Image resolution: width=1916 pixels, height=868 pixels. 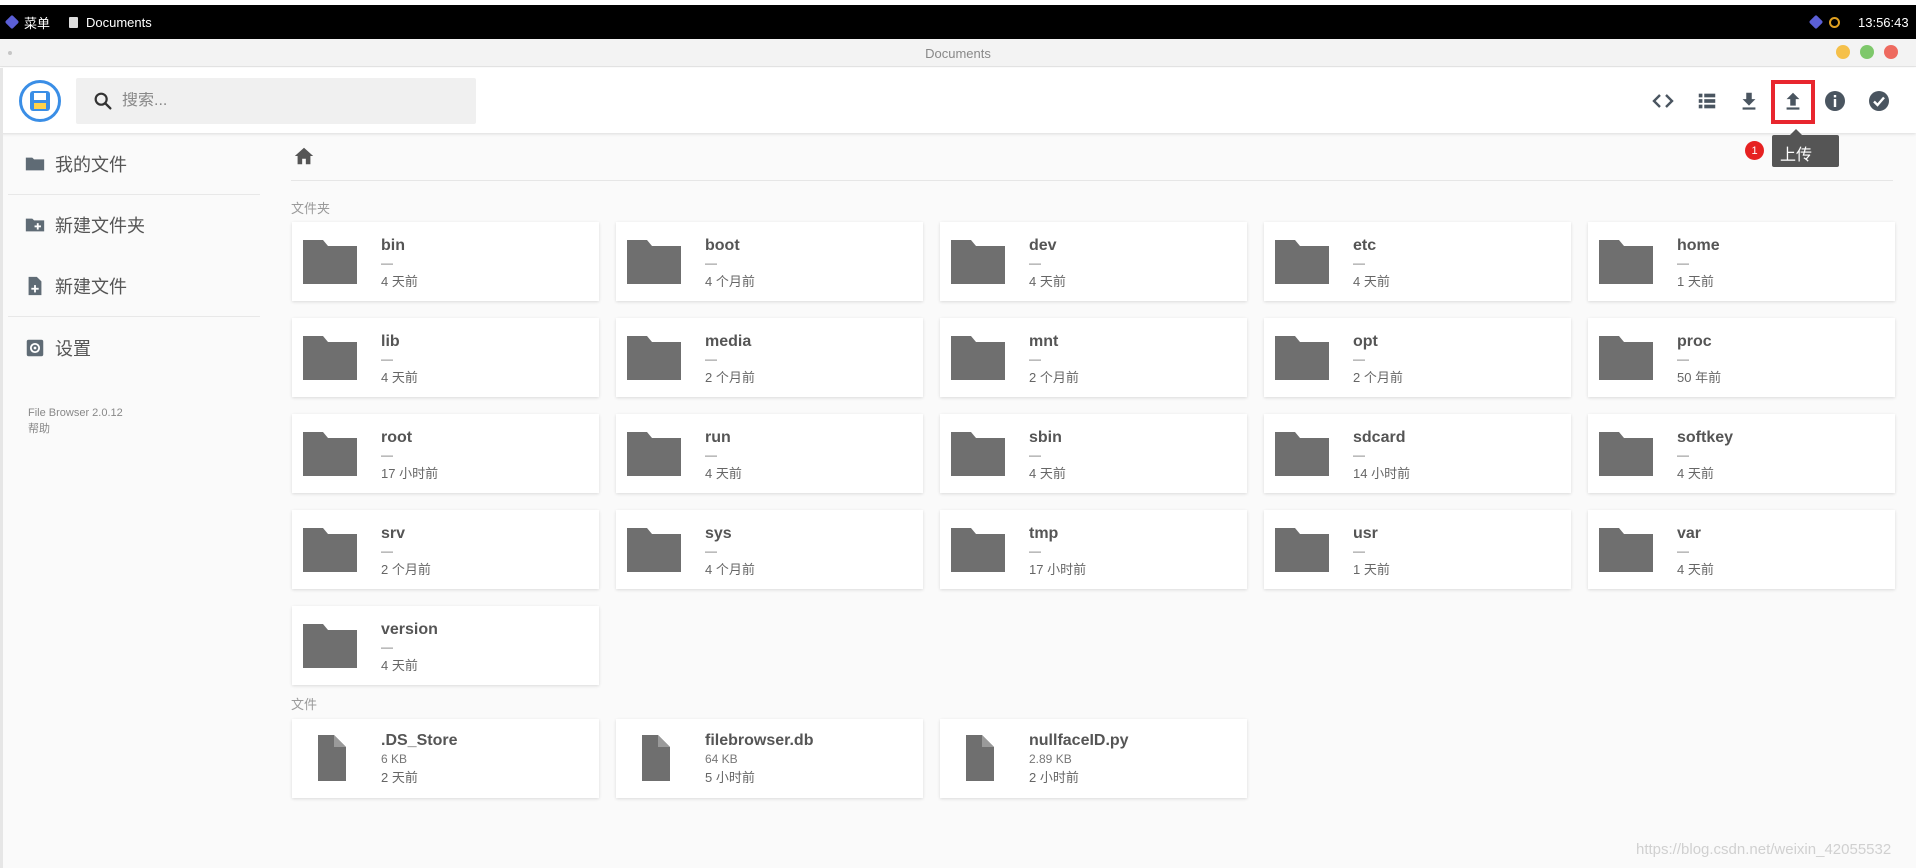 I want to click on sidebar-item-new-file: 新建文件, so click(x=131, y=286).